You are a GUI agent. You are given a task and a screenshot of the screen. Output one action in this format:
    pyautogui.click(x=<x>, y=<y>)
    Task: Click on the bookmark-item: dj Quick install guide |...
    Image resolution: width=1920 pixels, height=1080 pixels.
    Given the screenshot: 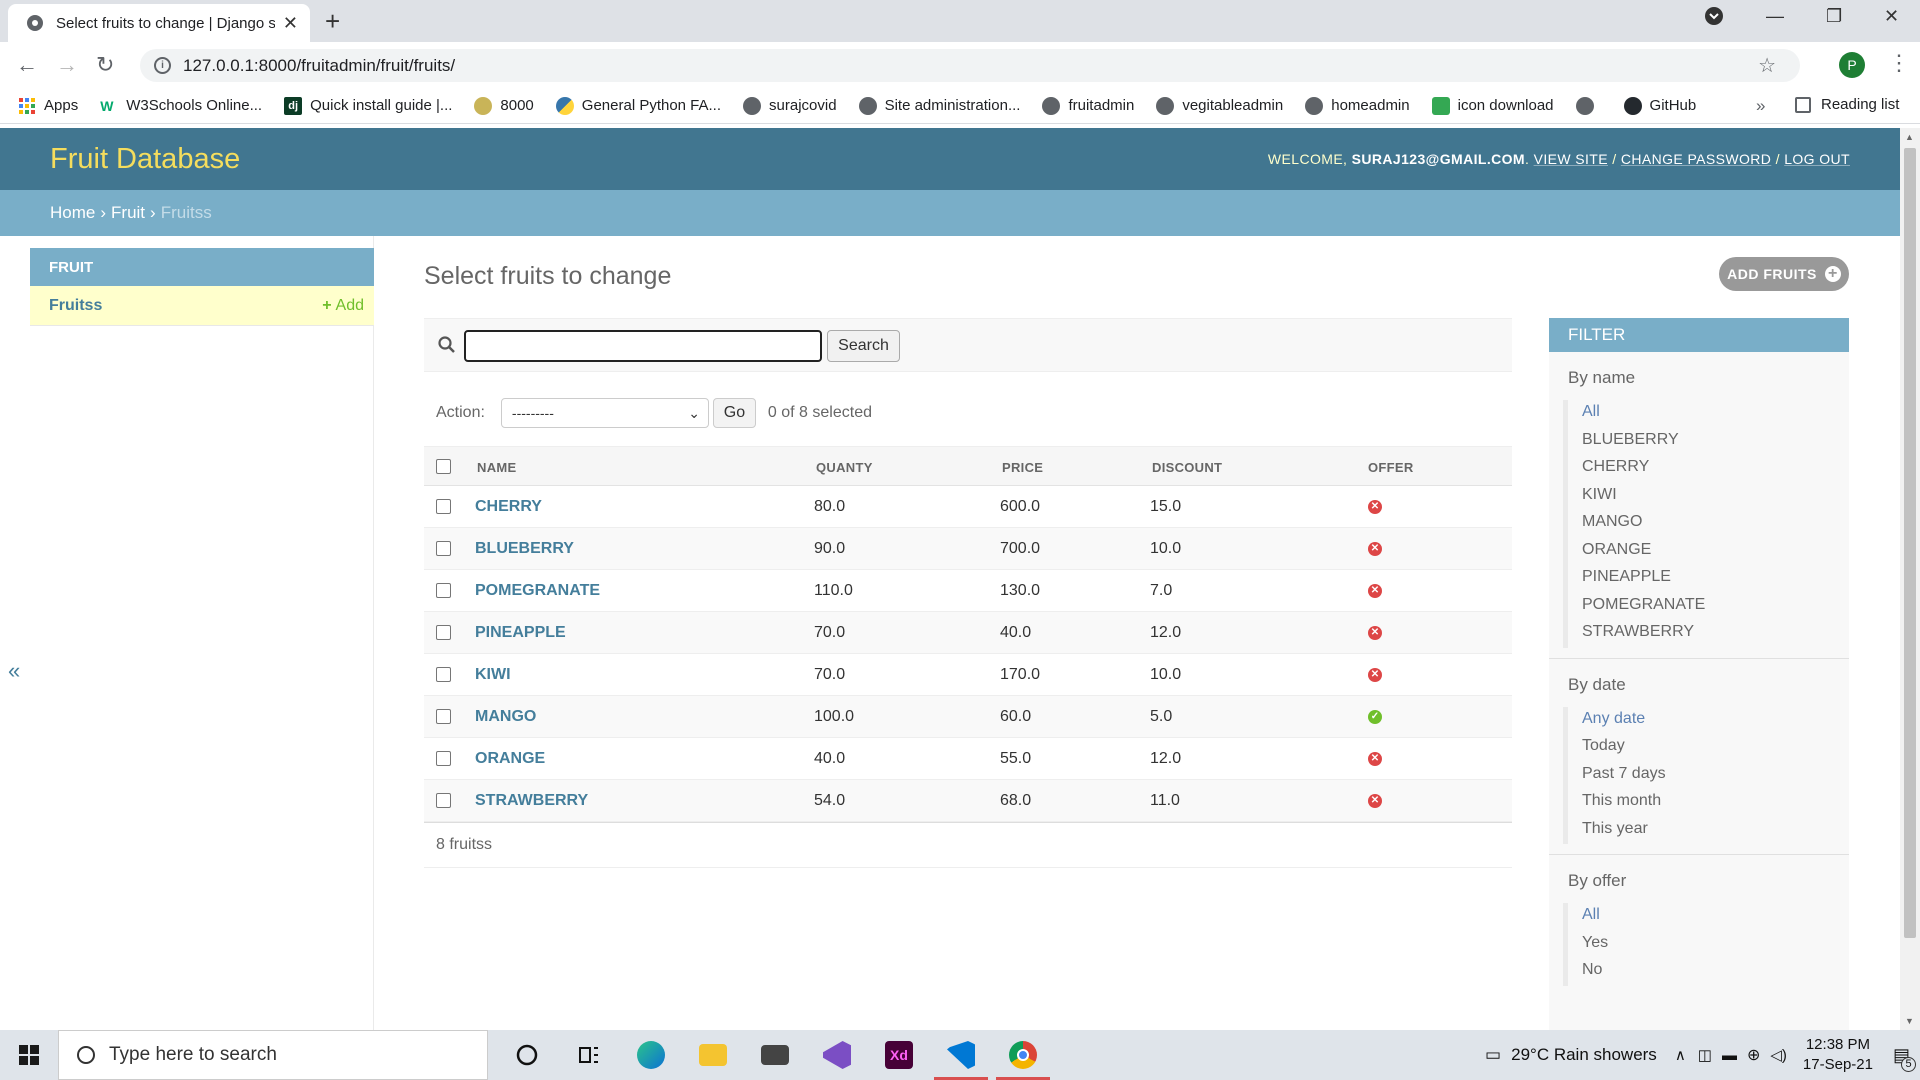 What is the action you would take?
    pyautogui.click(x=368, y=105)
    